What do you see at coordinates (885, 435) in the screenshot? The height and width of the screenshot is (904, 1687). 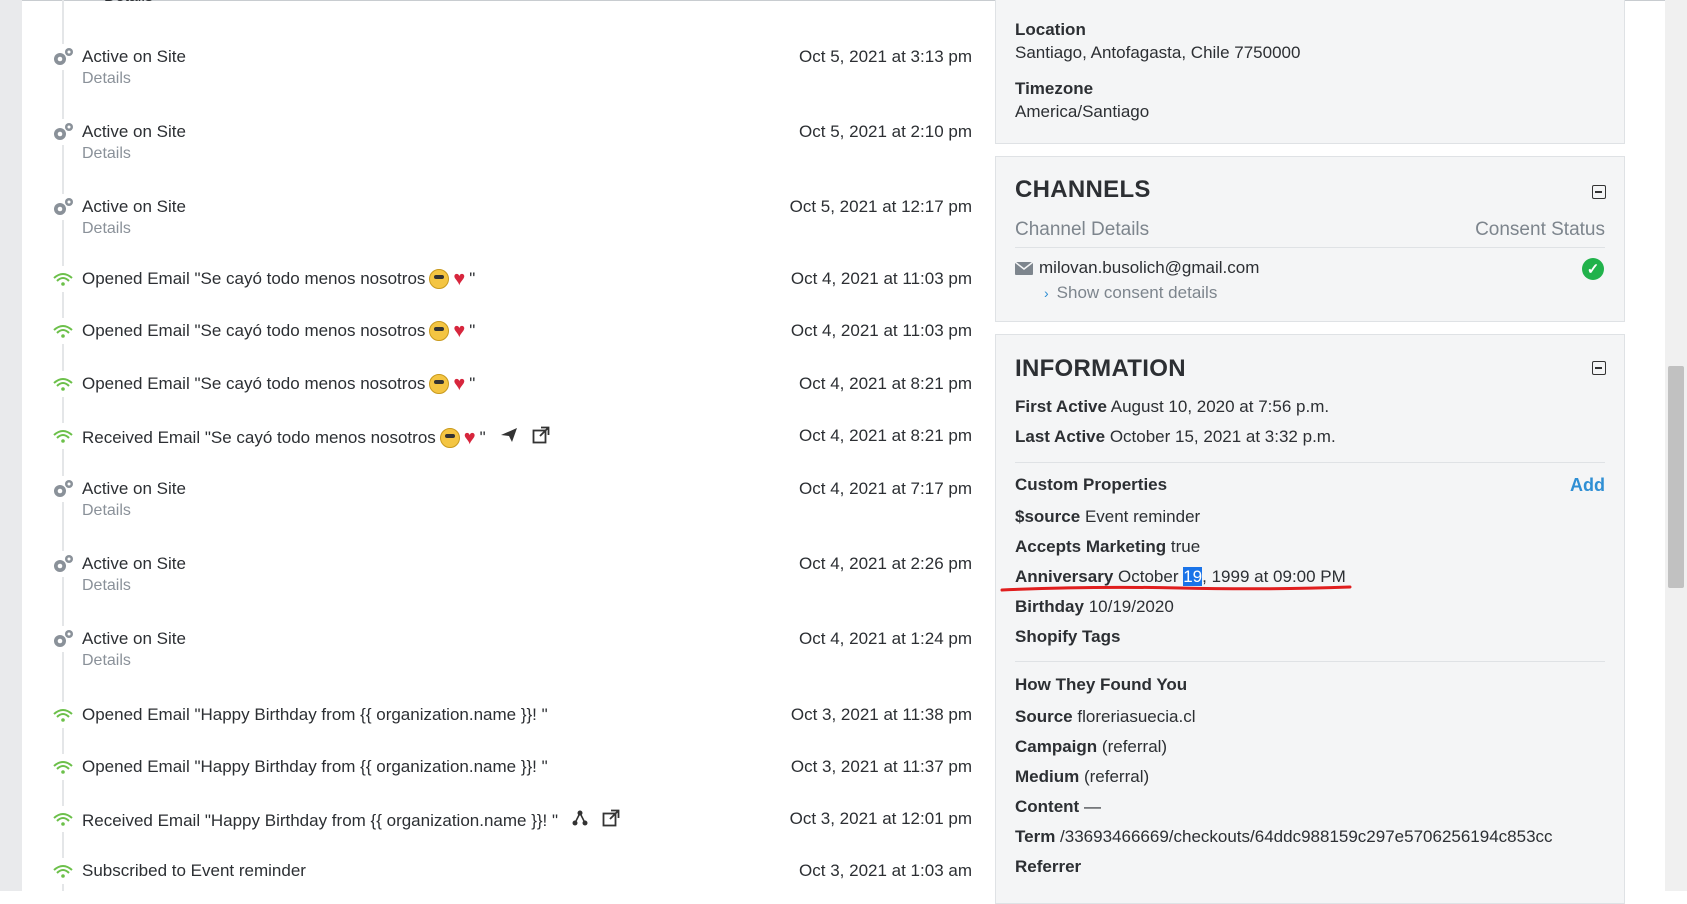 I see `event-date: Oct 4, 2021 at 8:21 pm` at bounding box center [885, 435].